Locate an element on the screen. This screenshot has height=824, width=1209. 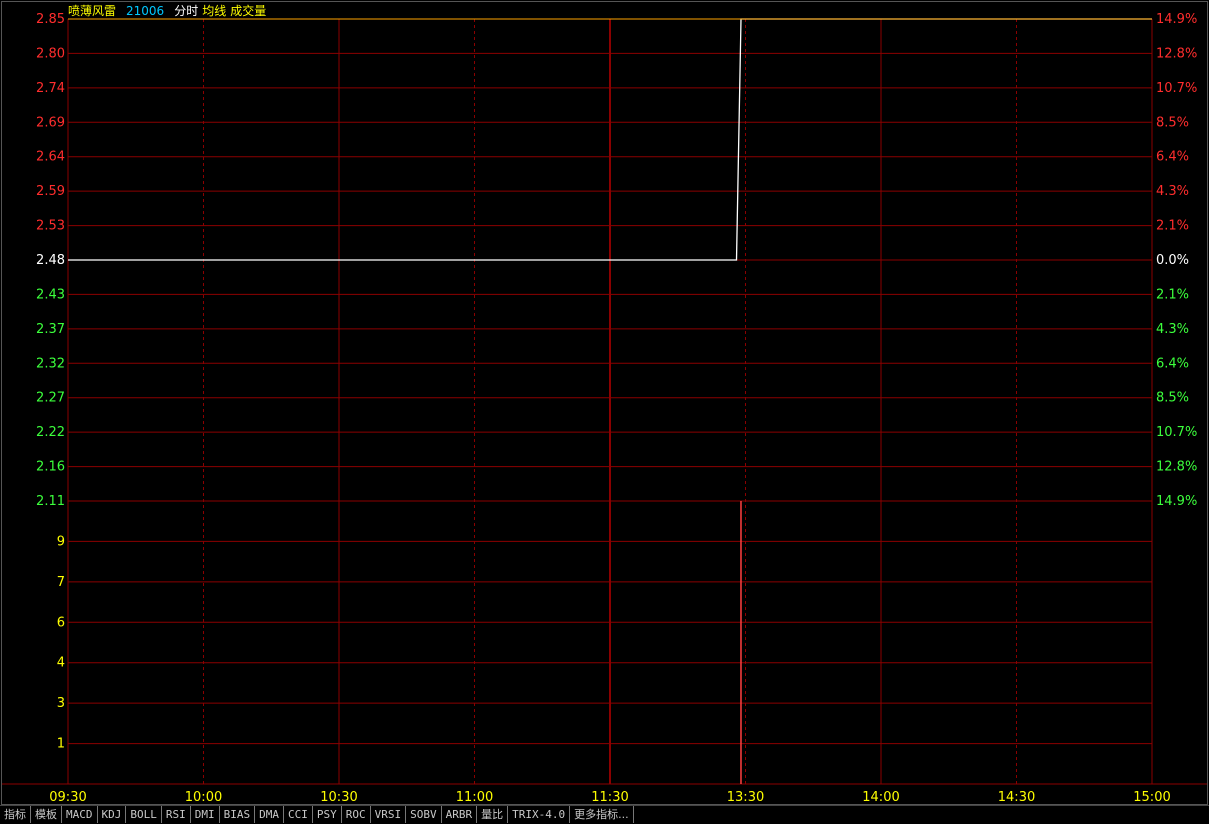
time-tick-label: 13:30 is located at coordinates (745, 797).